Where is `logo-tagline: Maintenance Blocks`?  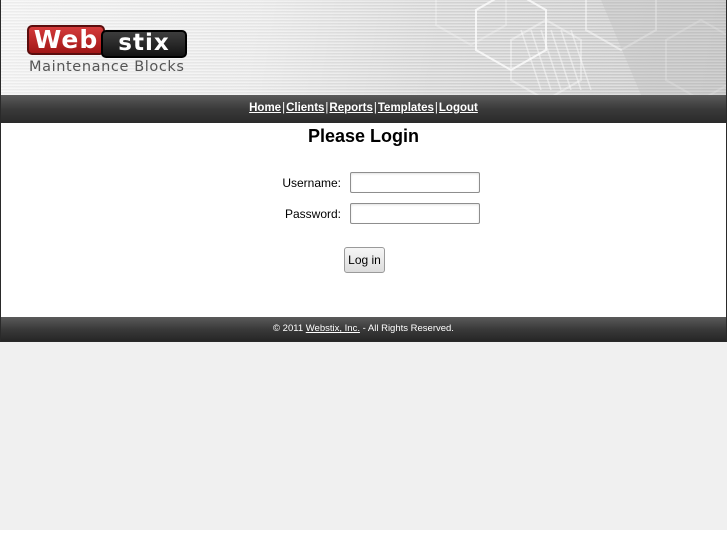
logo-tagline: Maintenance Blocks is located at coordinates (107, 67).